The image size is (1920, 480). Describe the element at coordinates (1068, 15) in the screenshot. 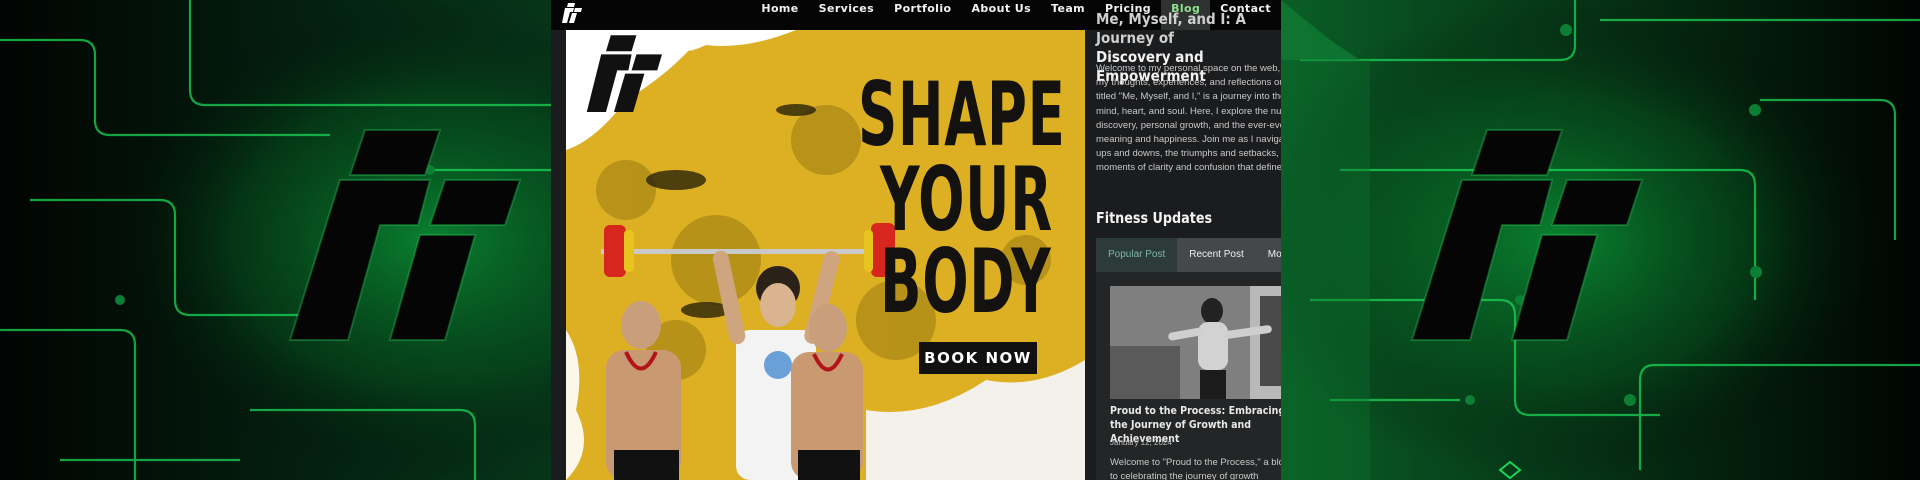

I see `nav-team: Team` at that location.